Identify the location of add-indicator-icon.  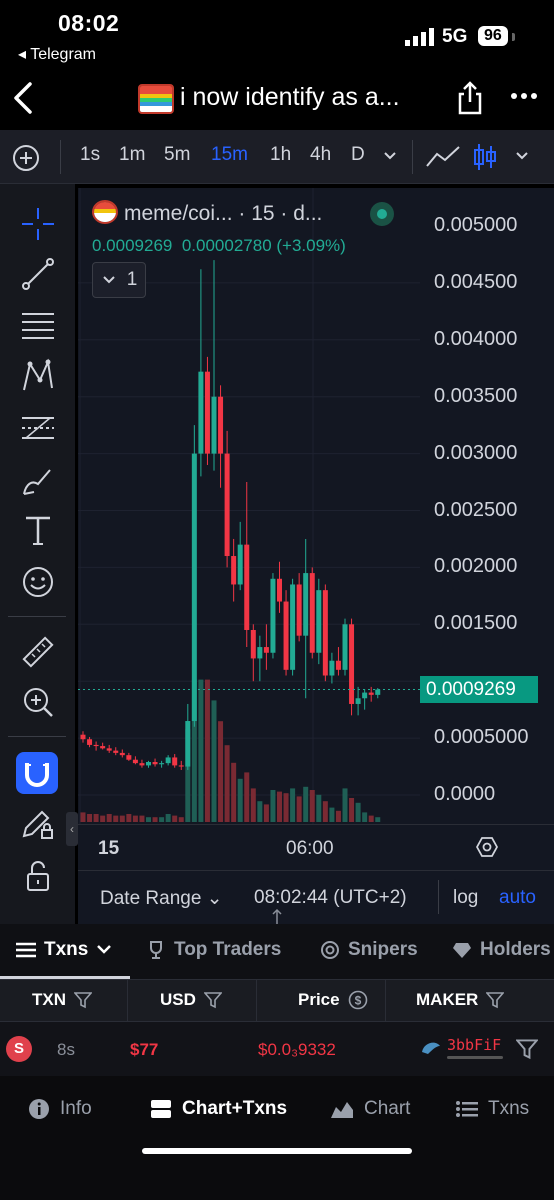
(26, 158).